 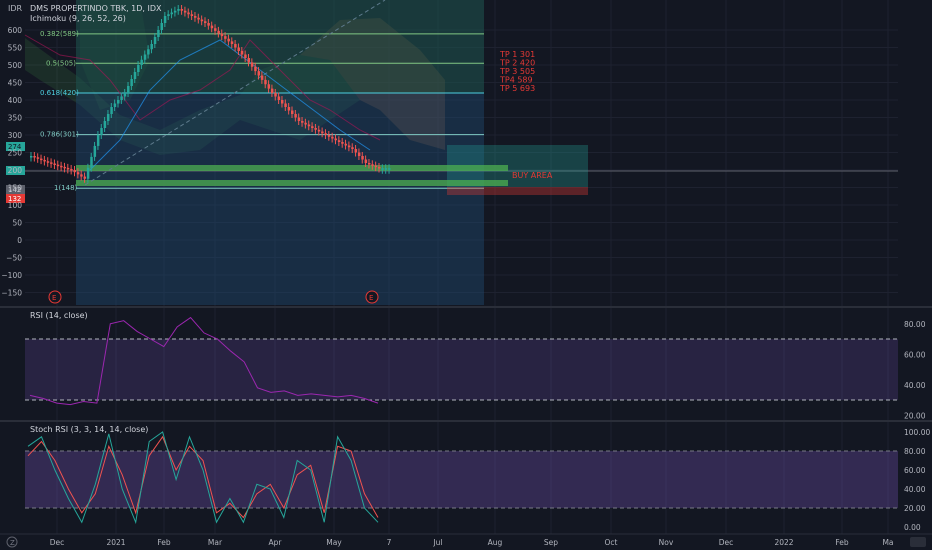 What do you see at coordinates (461, 479) in the screenshot?
I see `stoch-band` at bounding box center [461, 479].